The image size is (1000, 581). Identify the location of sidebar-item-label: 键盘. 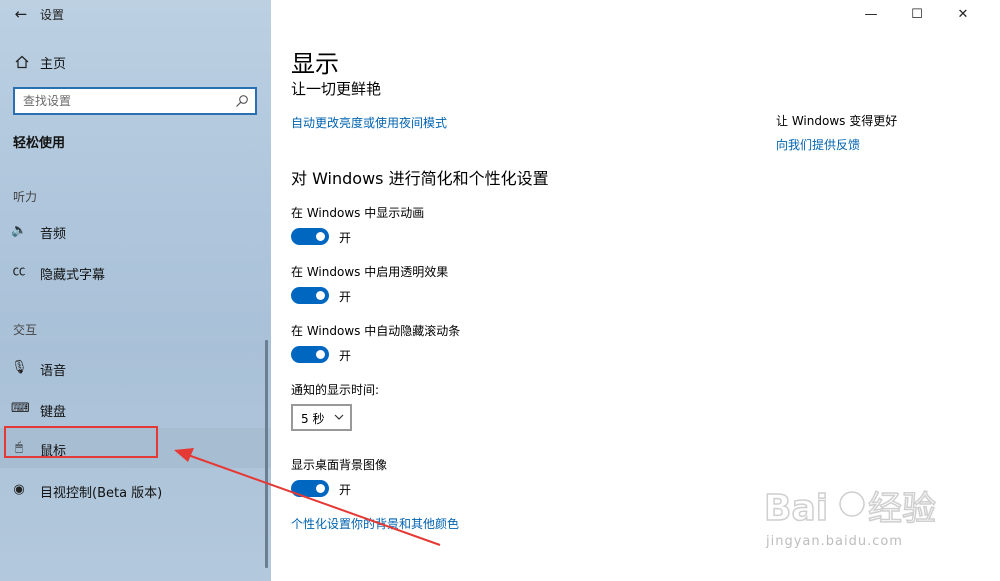
(53, 412).